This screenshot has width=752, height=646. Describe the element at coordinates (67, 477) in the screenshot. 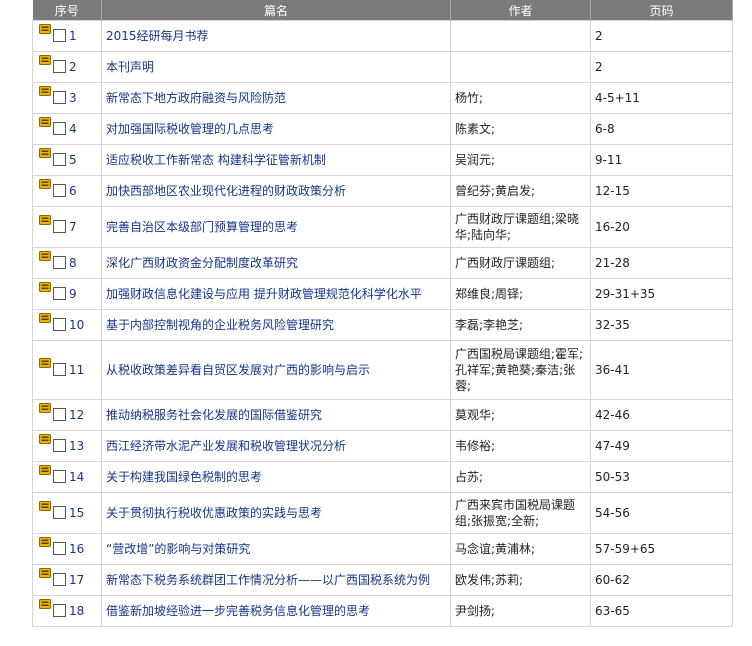

I see `row-index-cell: 14` at that location.